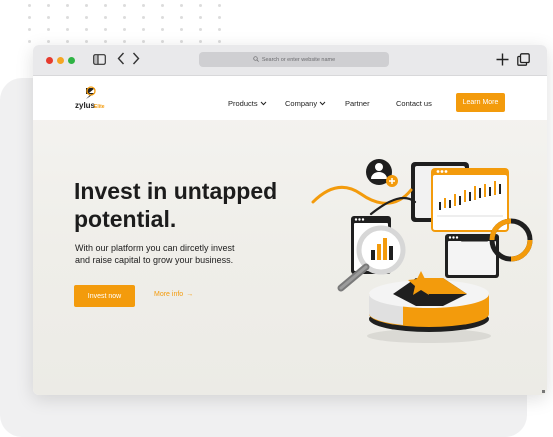 This screenshot has height=437, width=553. Describe the element at coordinates (91, 99) in the screenshot. I see `site-logo: zylus Elite` at that location.